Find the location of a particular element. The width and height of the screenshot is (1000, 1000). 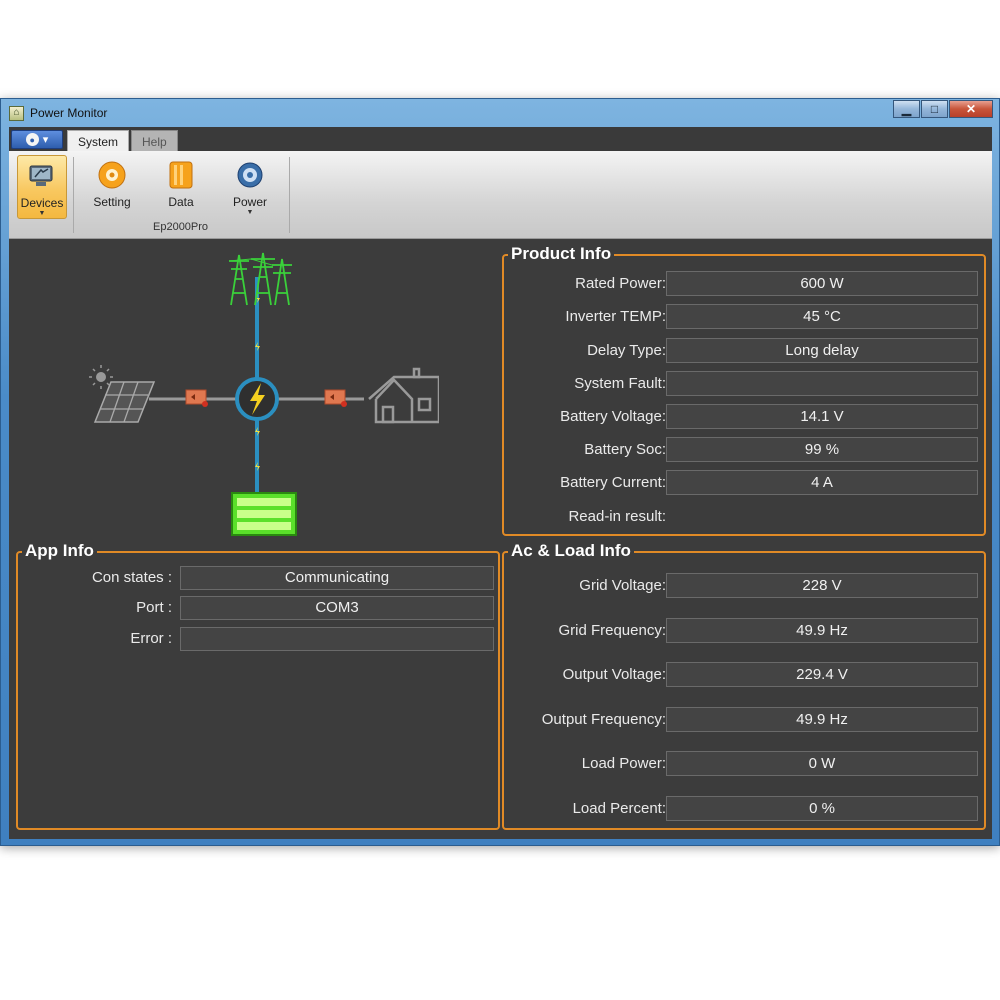

ac-load-info-title: Ac & Load Info is located at coordinates (571, 551).